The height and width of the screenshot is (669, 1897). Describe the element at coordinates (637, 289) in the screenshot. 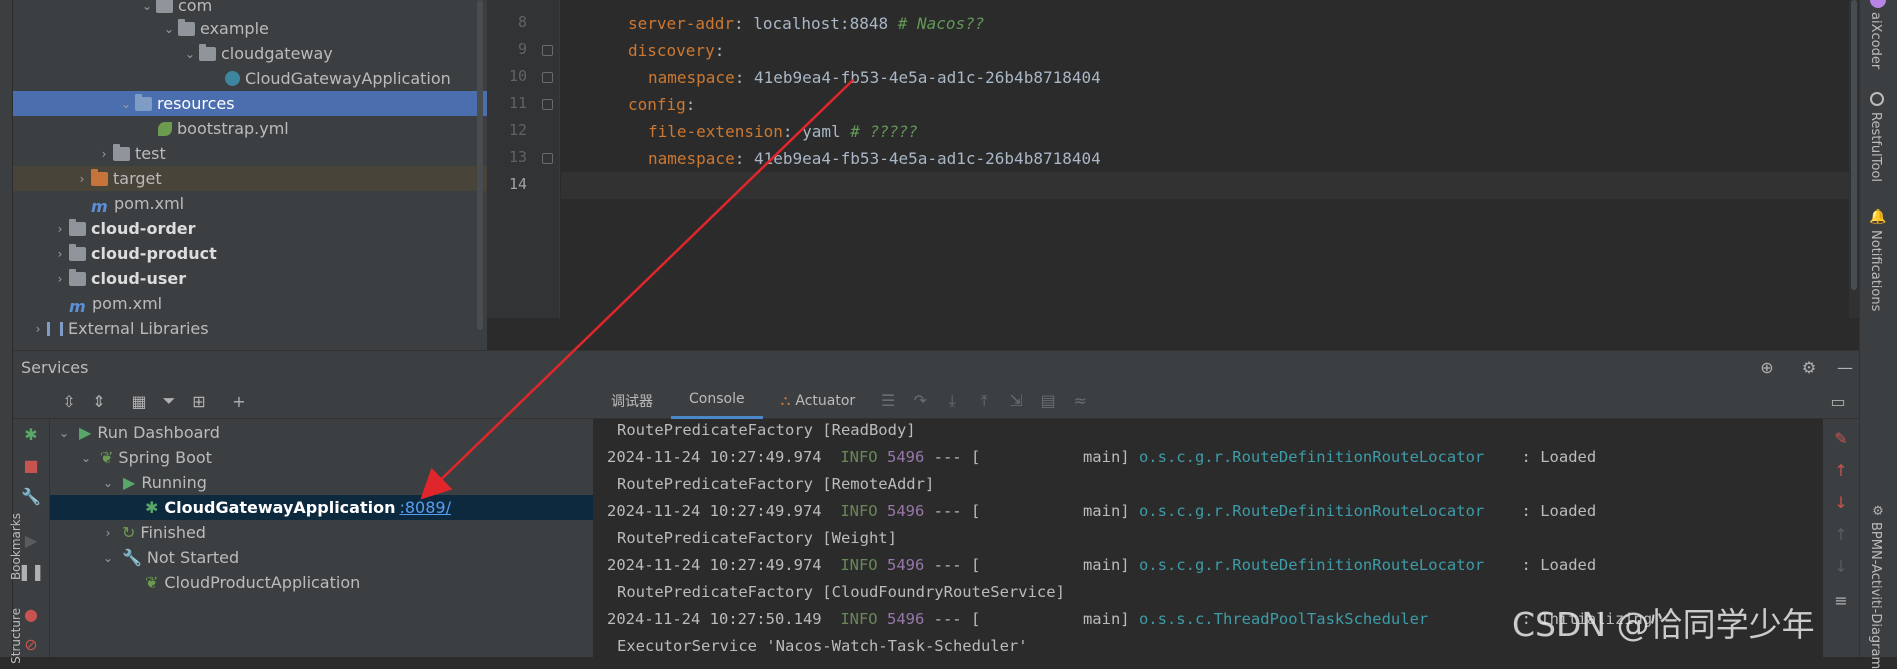

I see `annotation-arrow` at that location.